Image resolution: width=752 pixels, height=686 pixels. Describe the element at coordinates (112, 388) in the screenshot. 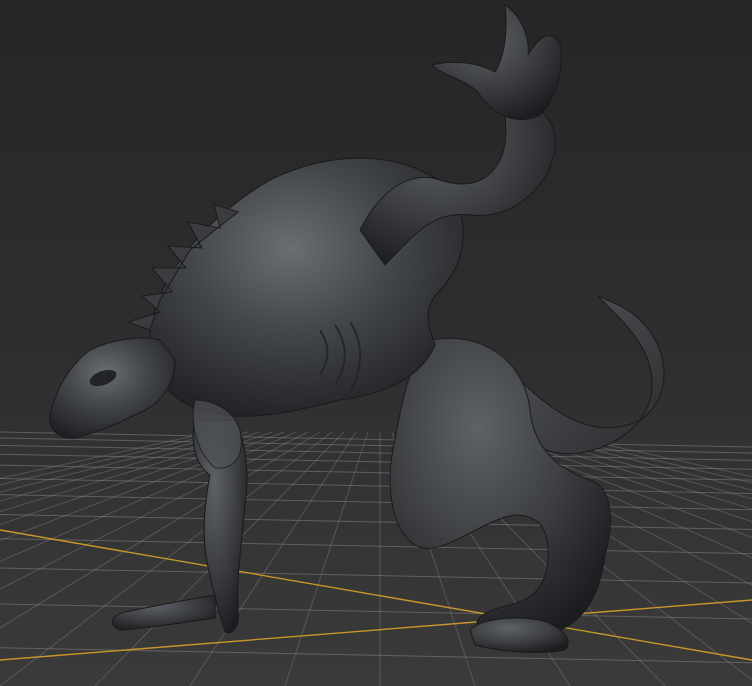

I see `creature-head` at that location.